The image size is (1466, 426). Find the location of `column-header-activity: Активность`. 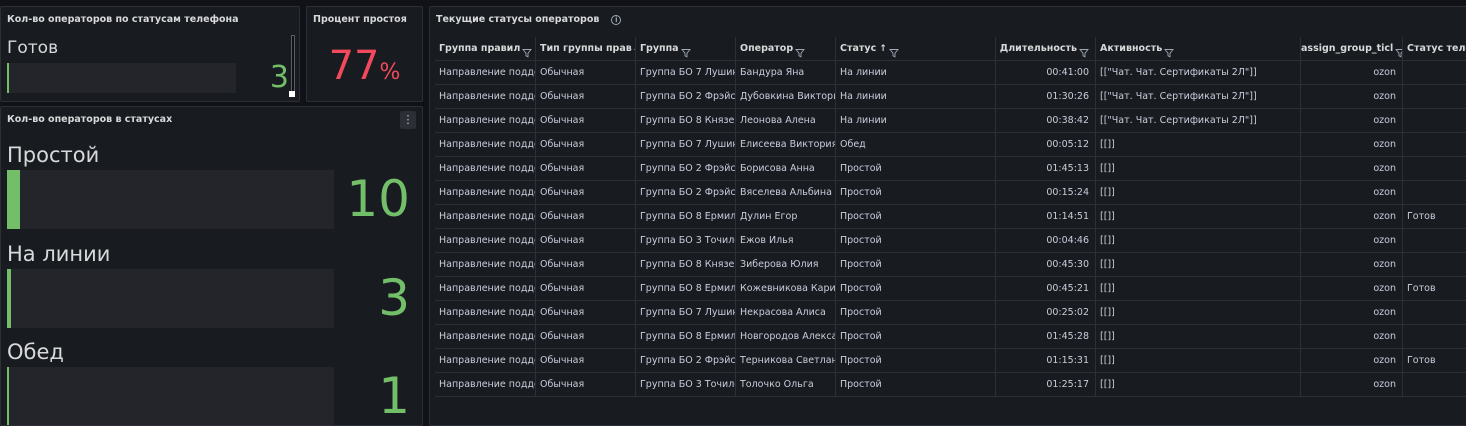

column-header-activity: Активность is located at coordinates (1197, 49).